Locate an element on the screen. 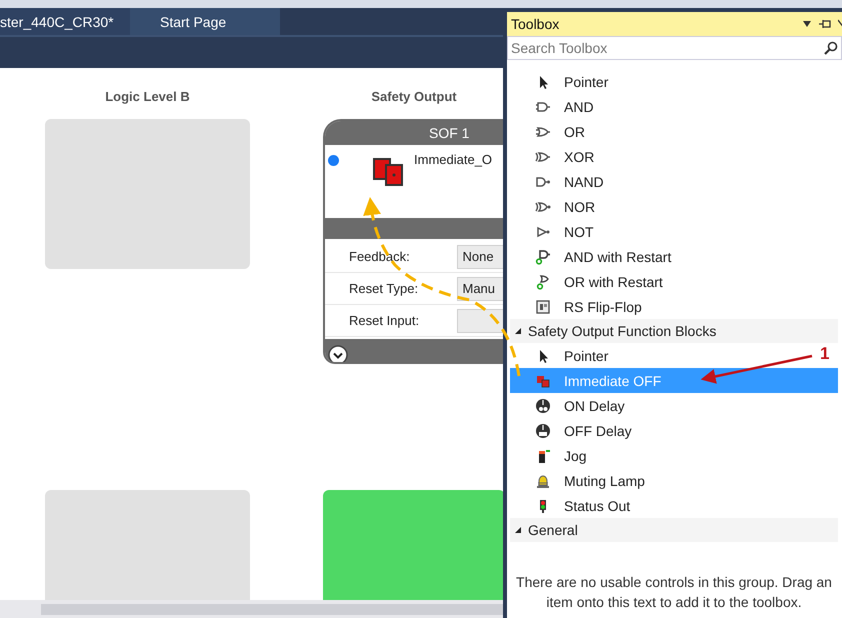 This screenshot has width=842, height=618. block-name: Immediate_O is located at coordinates (453, 159).